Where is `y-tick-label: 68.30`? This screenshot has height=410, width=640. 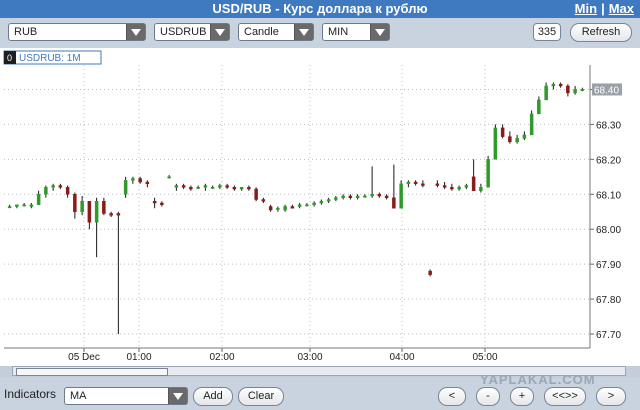 y-tick-label: 68.30 is located at coordinates (608, 125).